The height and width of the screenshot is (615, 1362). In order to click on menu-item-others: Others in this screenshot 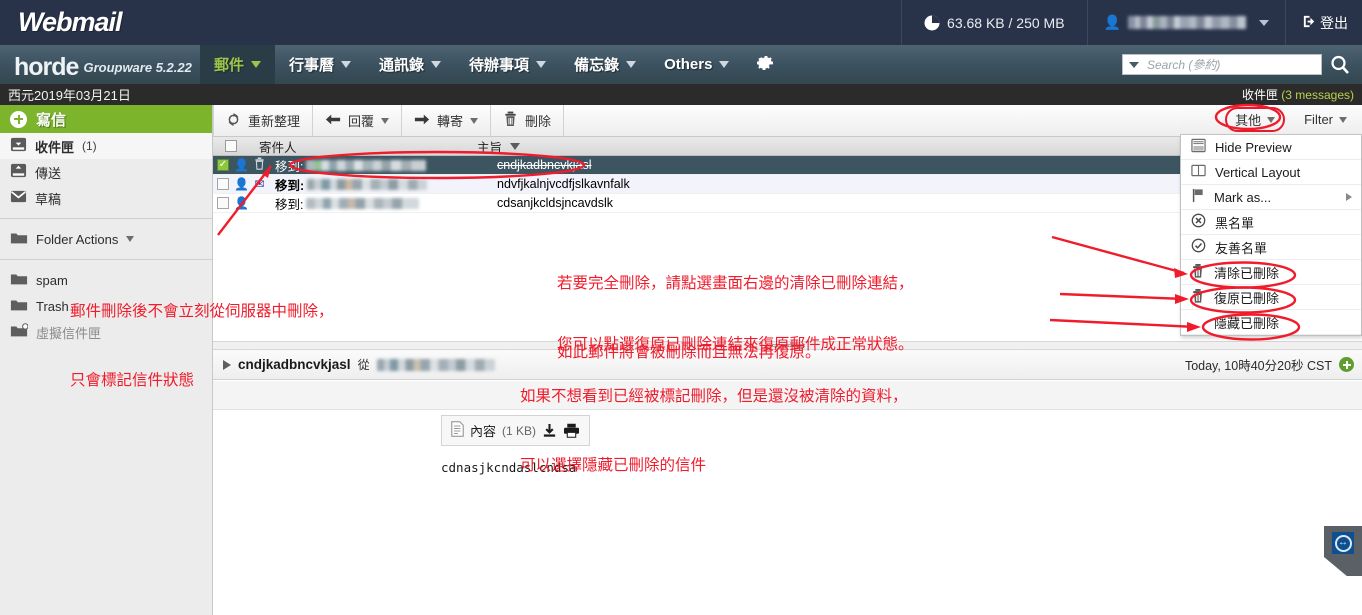, I will do `click(696, 64)`.